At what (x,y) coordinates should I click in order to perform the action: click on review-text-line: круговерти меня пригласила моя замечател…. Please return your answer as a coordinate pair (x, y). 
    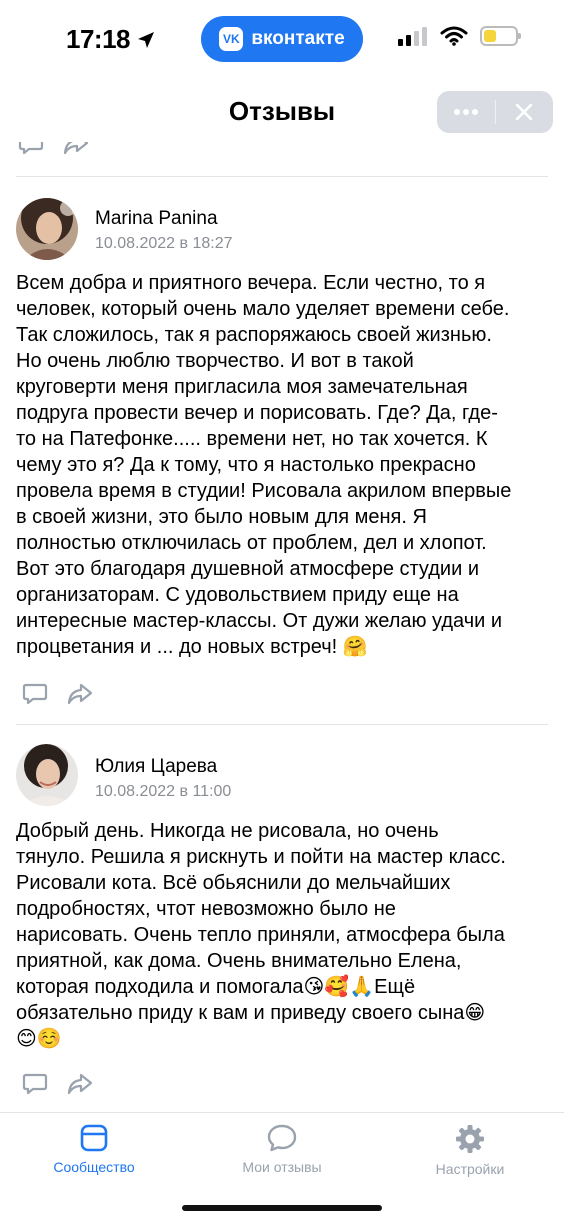
    Looking at the image, I should click on (242, 387).